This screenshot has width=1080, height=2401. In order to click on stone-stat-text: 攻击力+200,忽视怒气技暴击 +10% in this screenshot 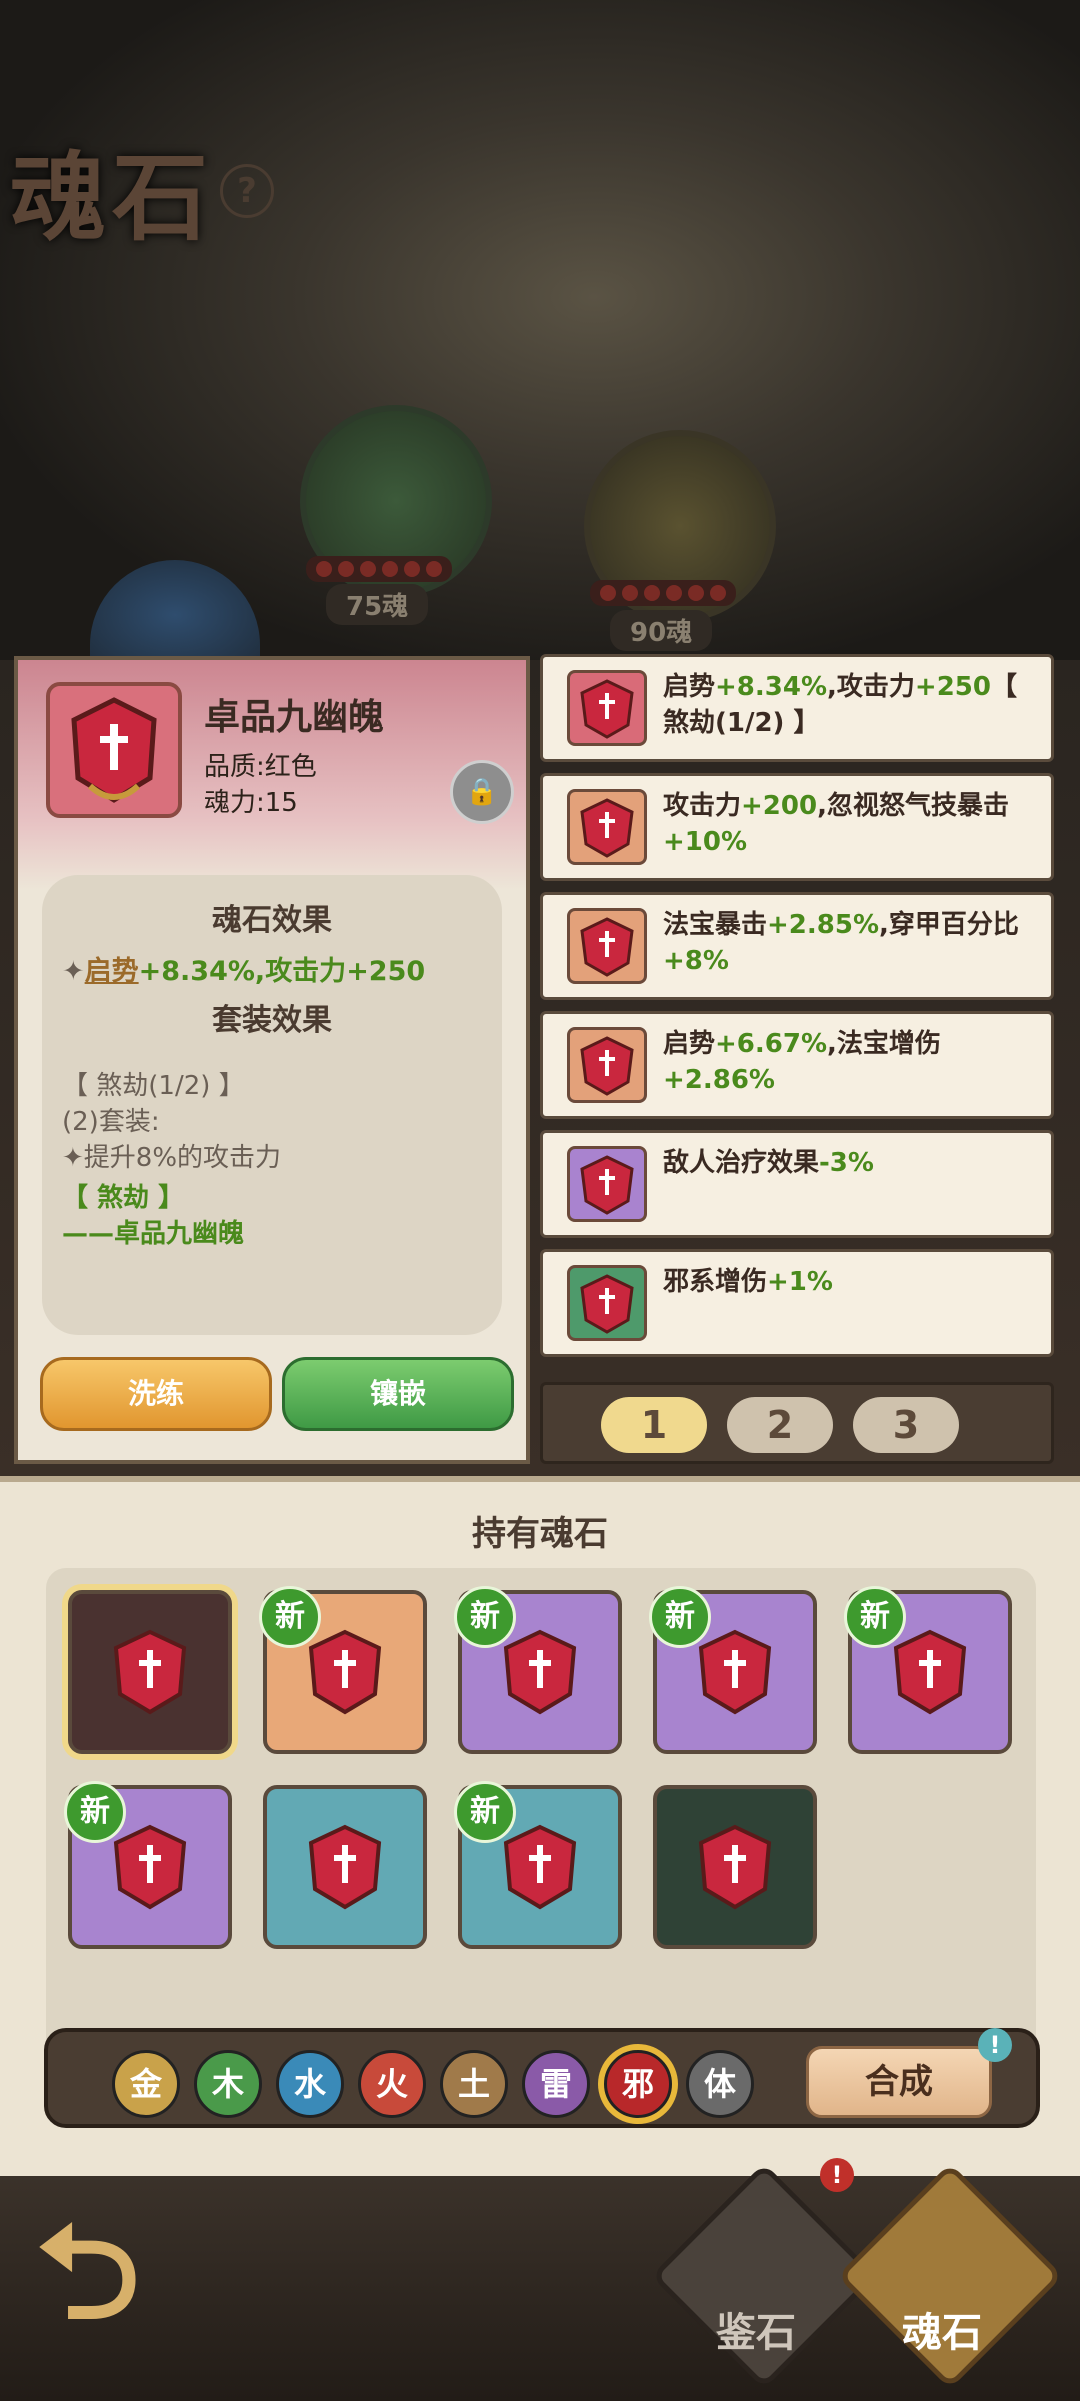, I will do `click(853, 824)`.